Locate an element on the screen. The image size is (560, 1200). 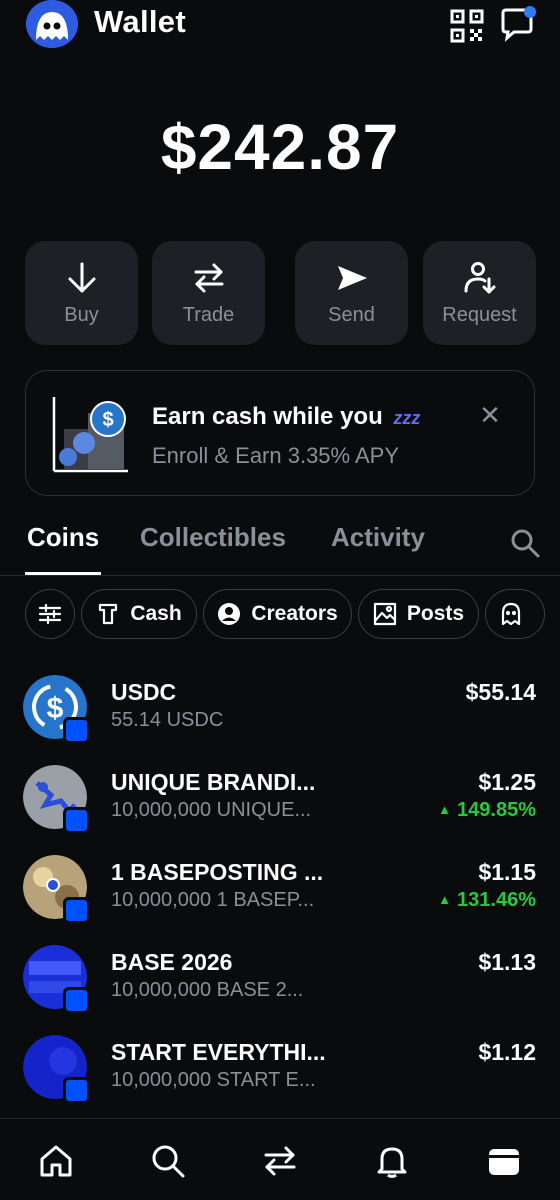
filter-chips: Cash Creators Posts is located at coordinates (280, 614).